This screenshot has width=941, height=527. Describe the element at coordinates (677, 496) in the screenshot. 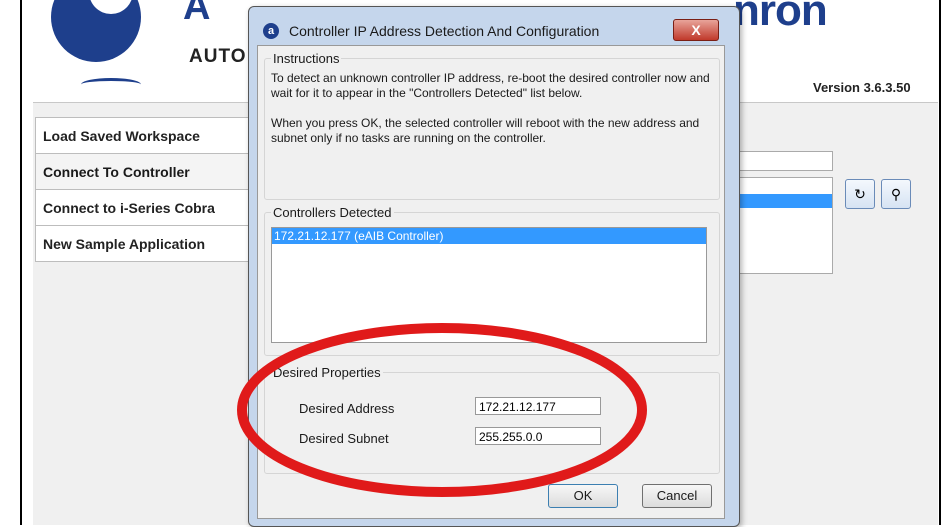

I see `cancel-button: Cancel` at that location.